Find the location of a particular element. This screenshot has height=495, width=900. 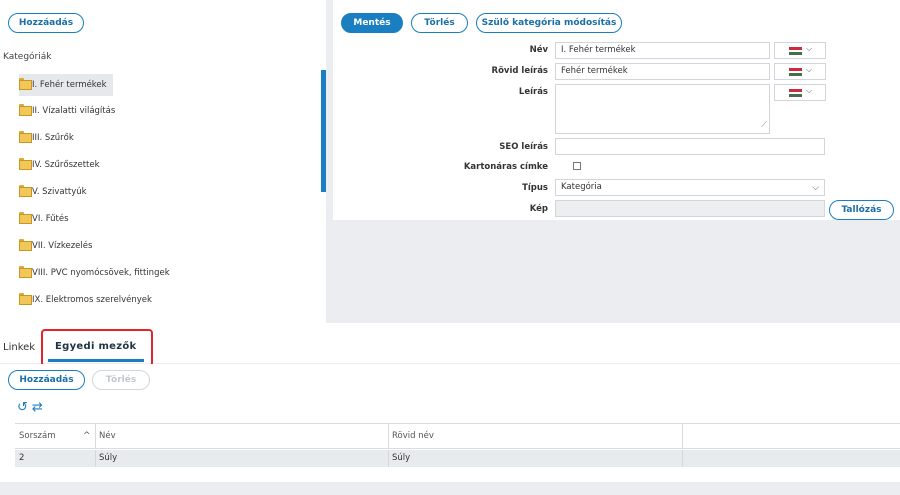

description-label: Leírás is located at coordinates (533, 92).